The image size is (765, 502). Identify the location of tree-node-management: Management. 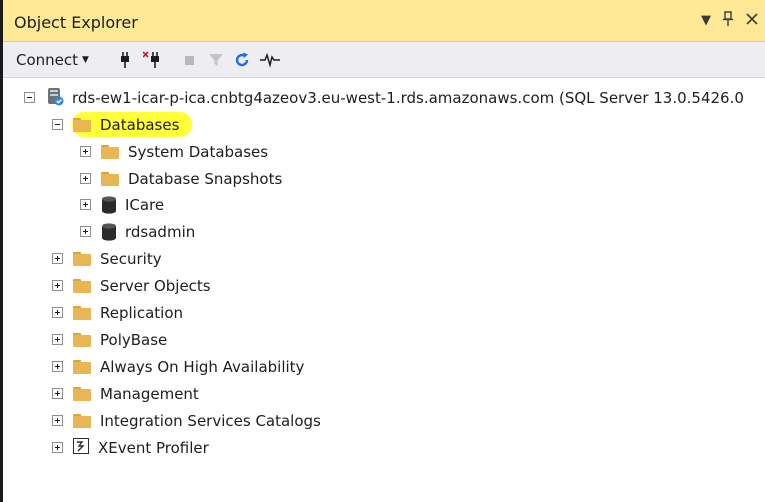
(125, 393).